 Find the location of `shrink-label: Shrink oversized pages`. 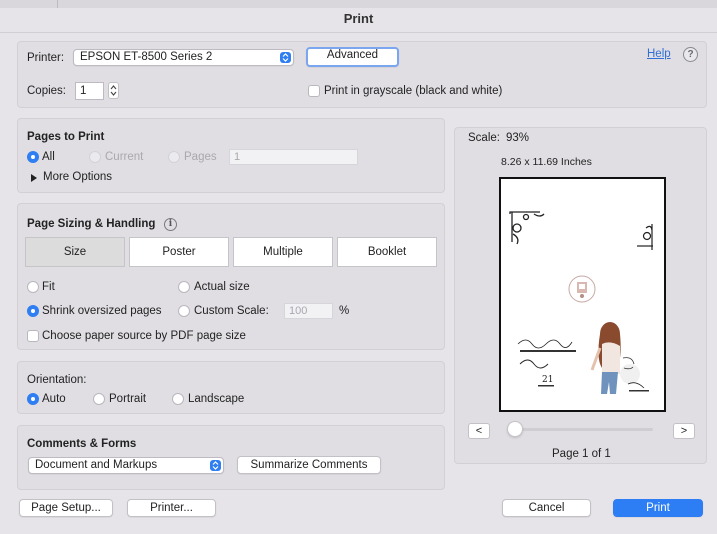

shrink-label: Shrink oversized pages is located at coordinates (102, 311).